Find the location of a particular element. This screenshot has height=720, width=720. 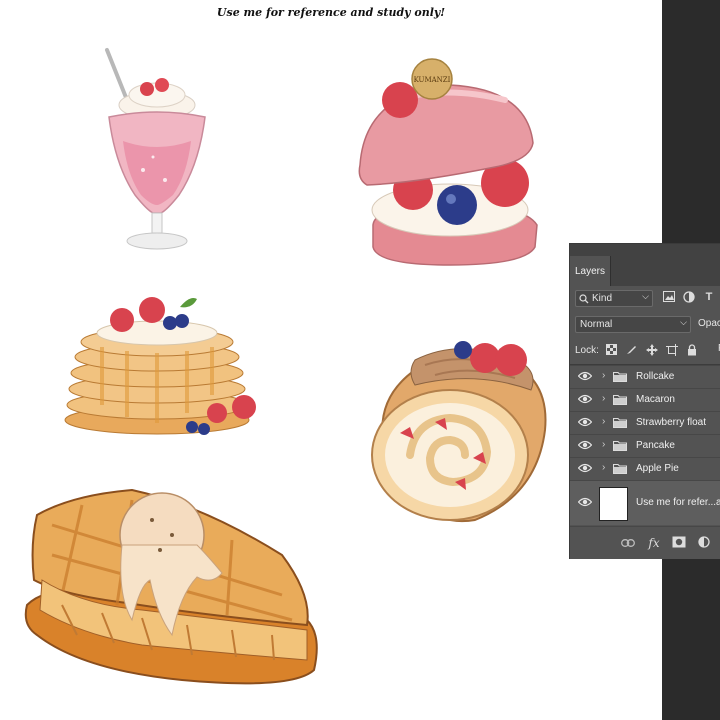

layer-row: Use me for refer...an is located at coordinates (645, 502).